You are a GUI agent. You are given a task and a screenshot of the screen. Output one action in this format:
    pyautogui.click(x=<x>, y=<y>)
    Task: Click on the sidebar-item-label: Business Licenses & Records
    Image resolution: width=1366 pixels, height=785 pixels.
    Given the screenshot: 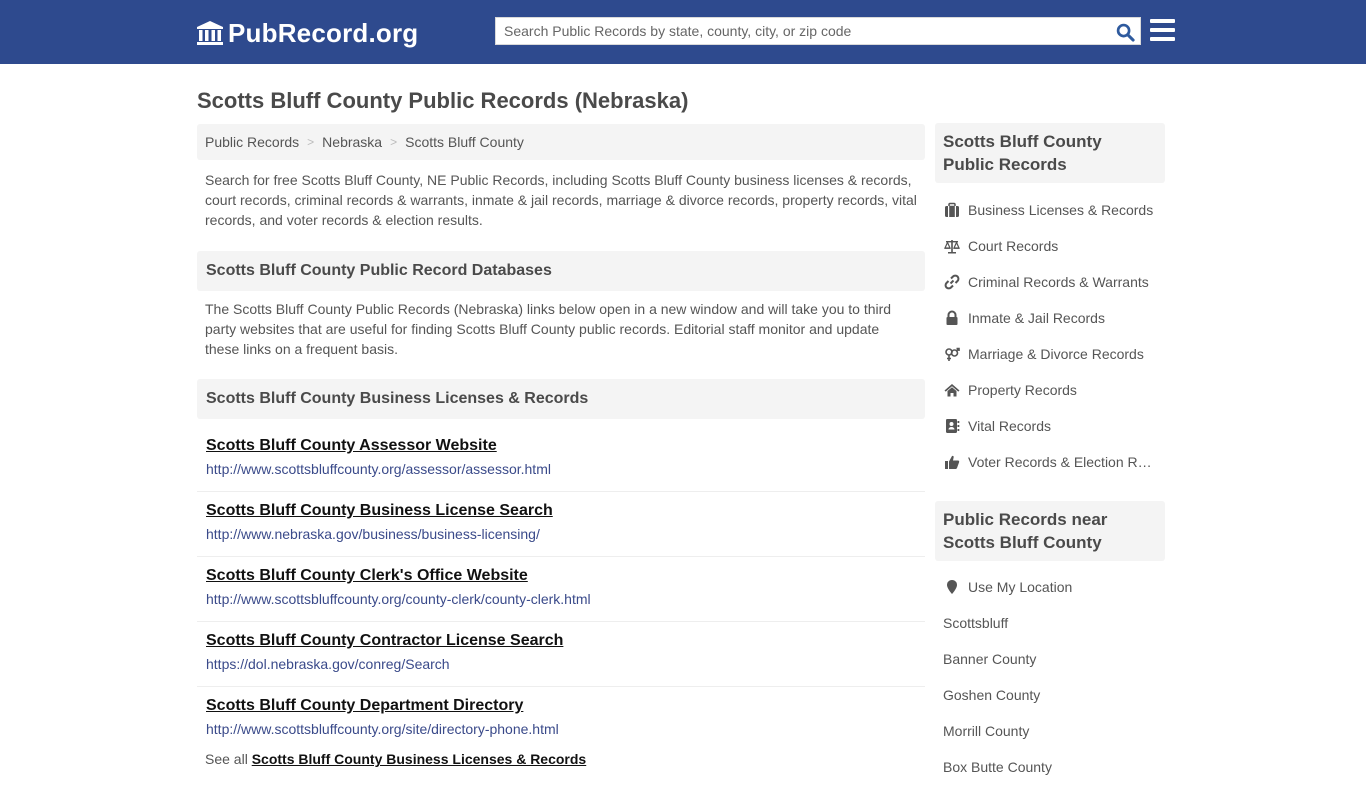 What is the action you would take?
    pyautogui.click(x=1061, y=210)
    